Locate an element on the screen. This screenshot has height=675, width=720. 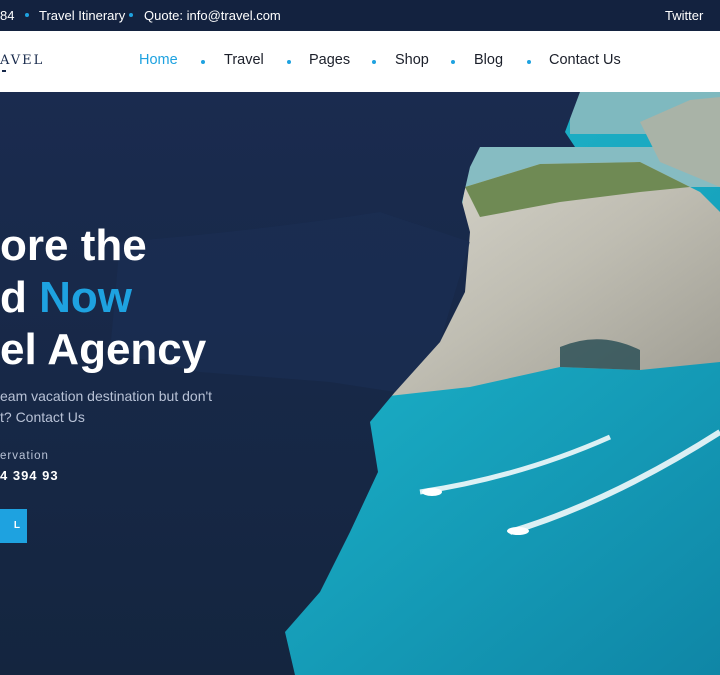
hero-headline-line-1: ore the is located at coordinates (73, 245).